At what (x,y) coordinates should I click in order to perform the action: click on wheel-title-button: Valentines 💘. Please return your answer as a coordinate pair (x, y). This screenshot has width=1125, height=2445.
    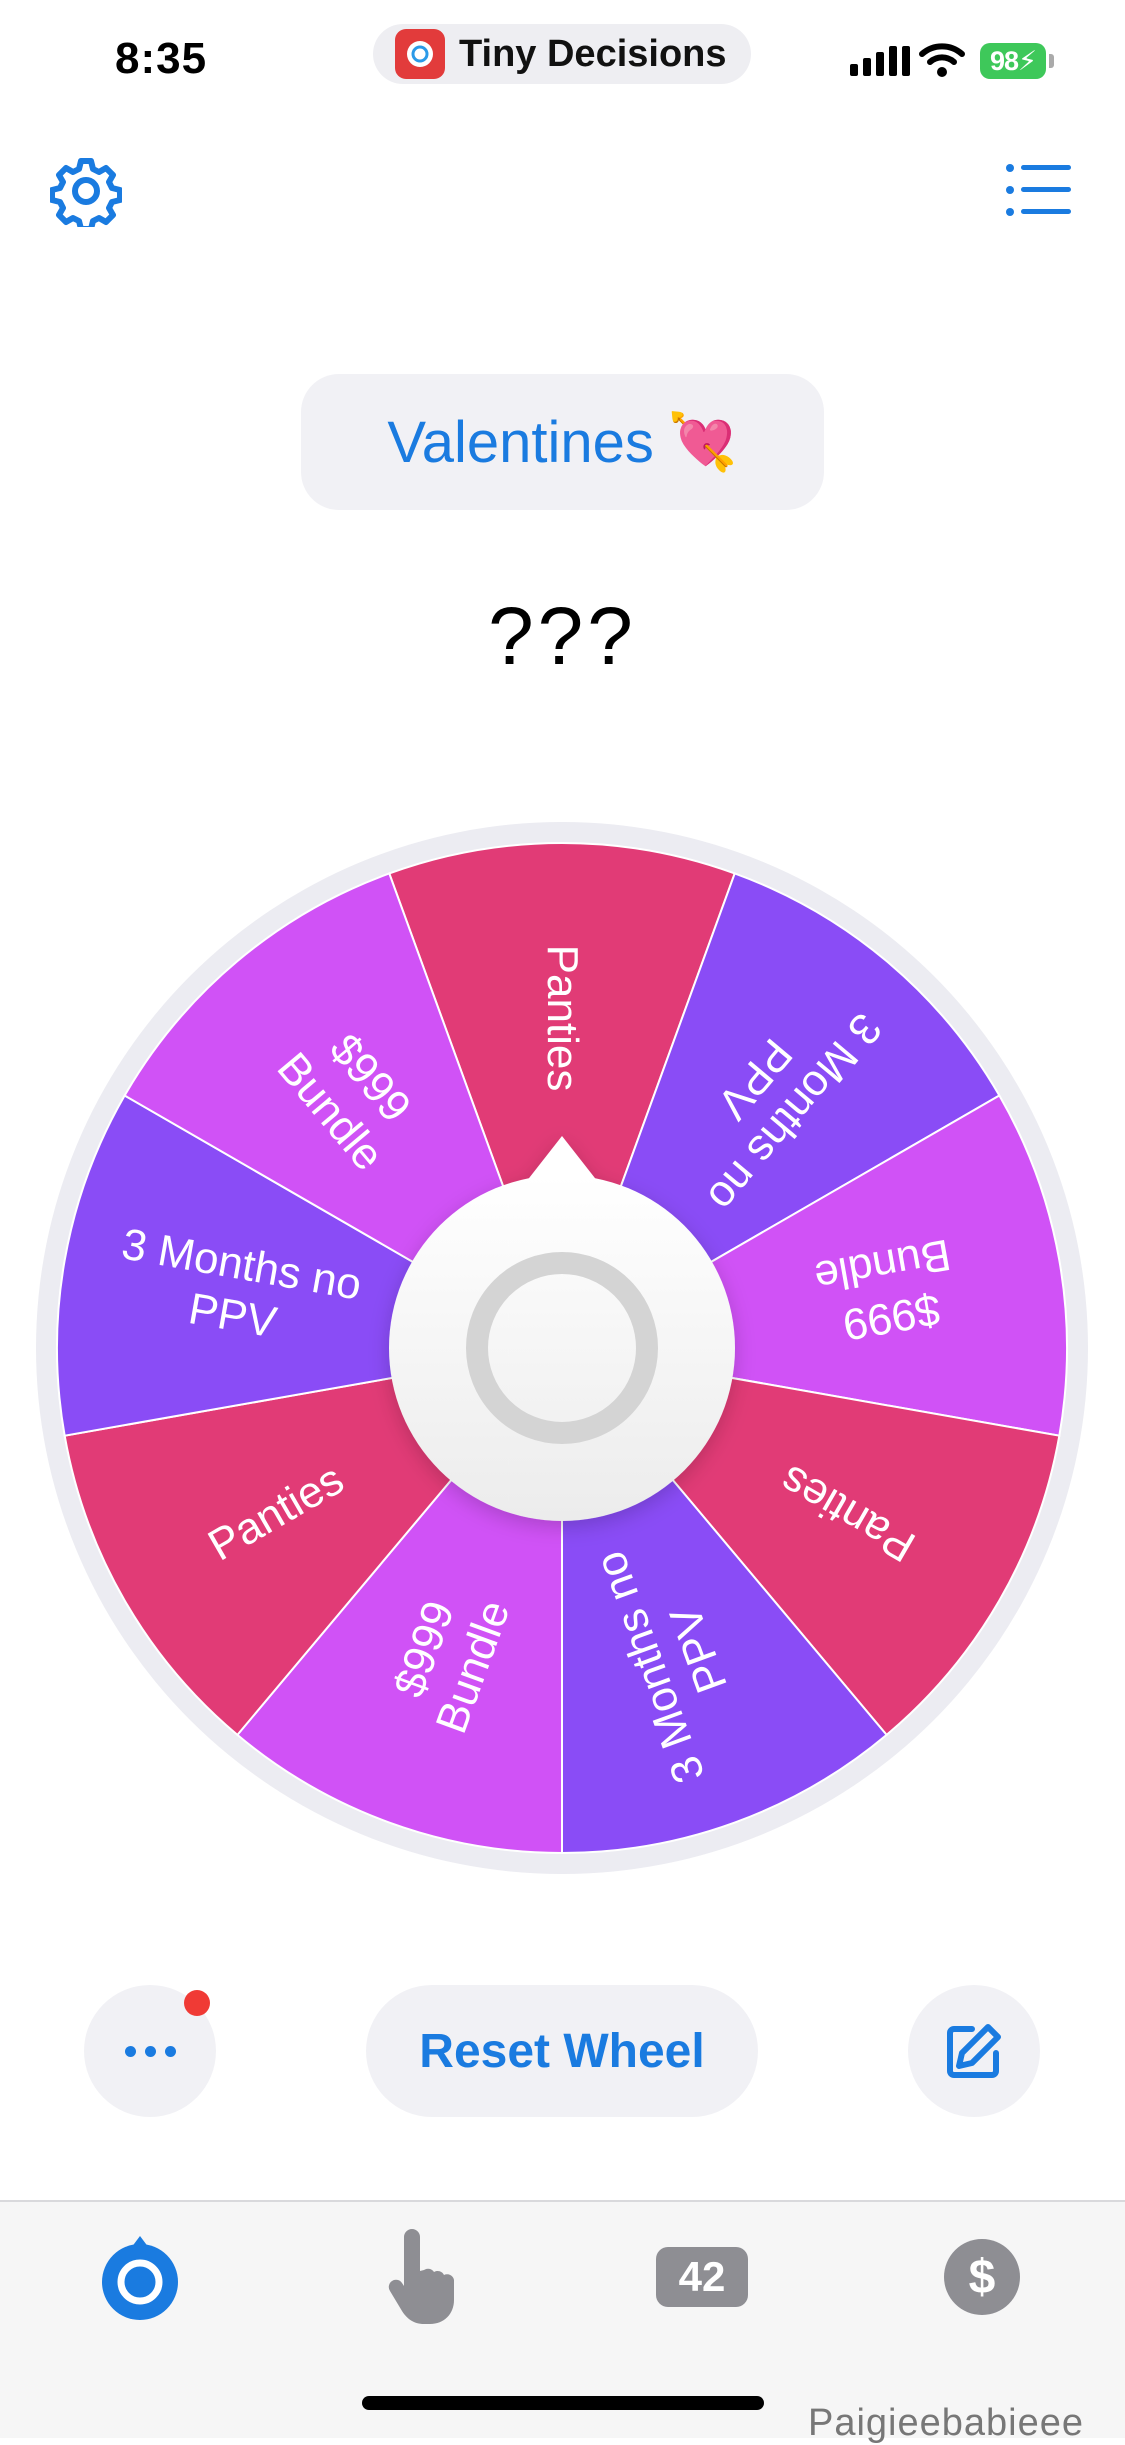
    Looking at the image, I should click on (562, 442).